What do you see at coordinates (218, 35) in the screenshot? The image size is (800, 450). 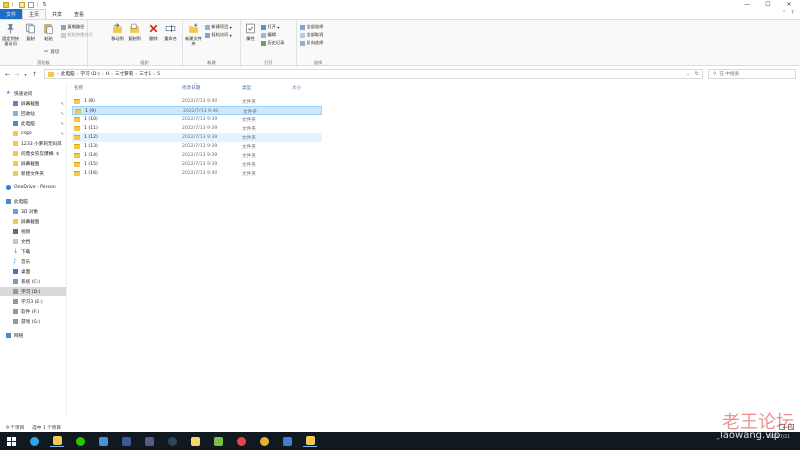 I see `easy-access-button: 轻松访问 ▾` at bounding box center [218, 35].